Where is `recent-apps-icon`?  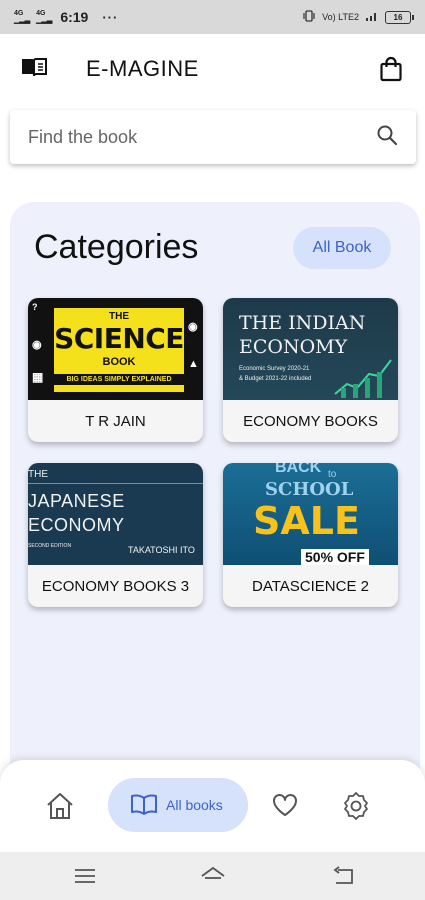 recent-apps-icon is located at coordinates (85, 876).